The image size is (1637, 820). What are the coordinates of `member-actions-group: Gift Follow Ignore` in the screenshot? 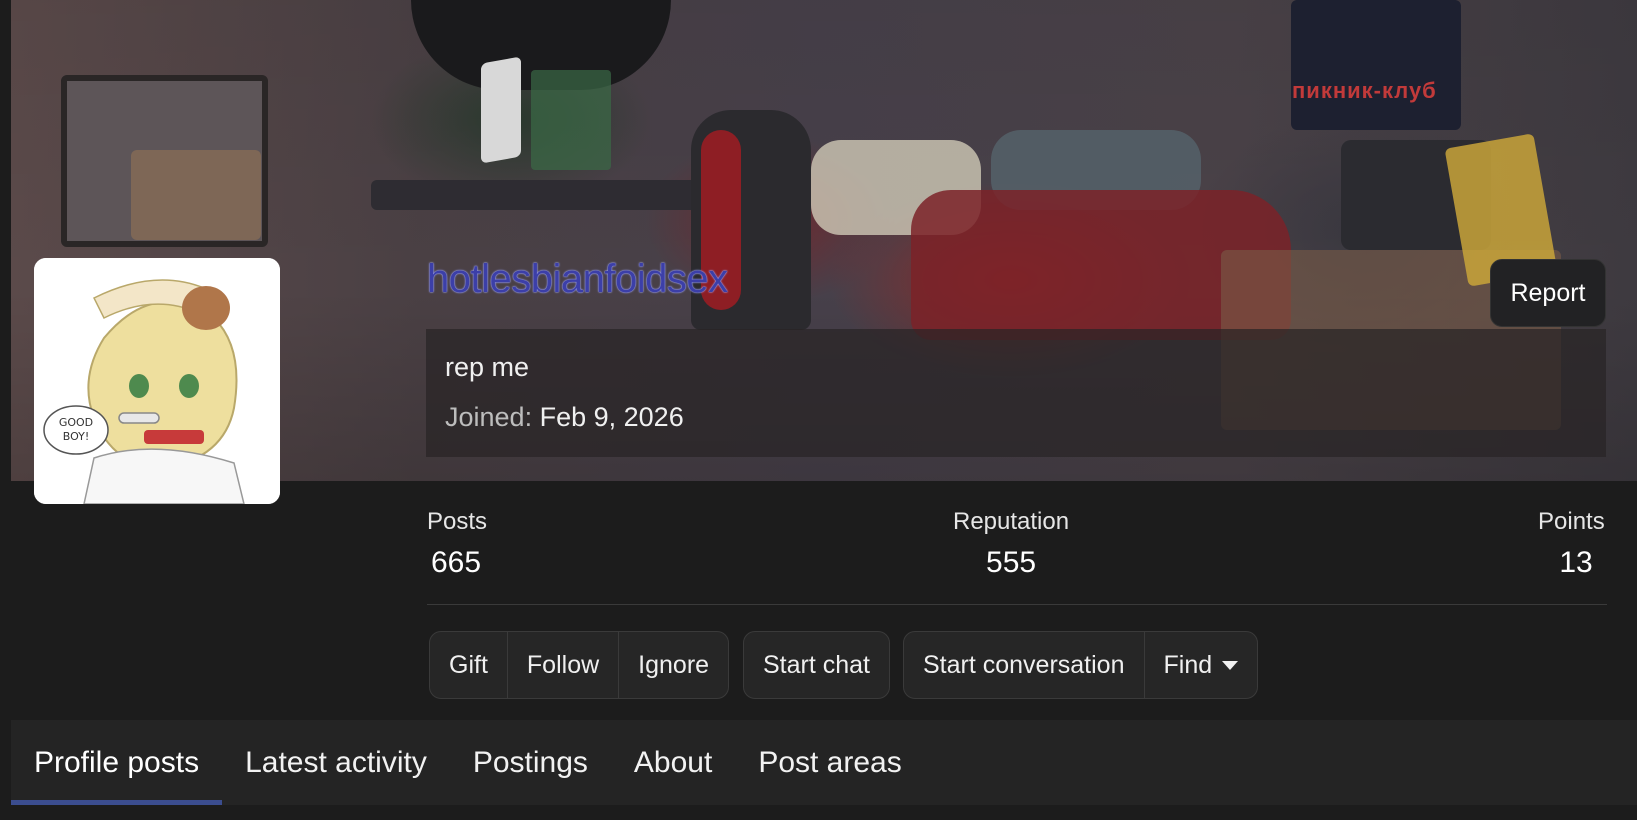 It's located at (579, 665).